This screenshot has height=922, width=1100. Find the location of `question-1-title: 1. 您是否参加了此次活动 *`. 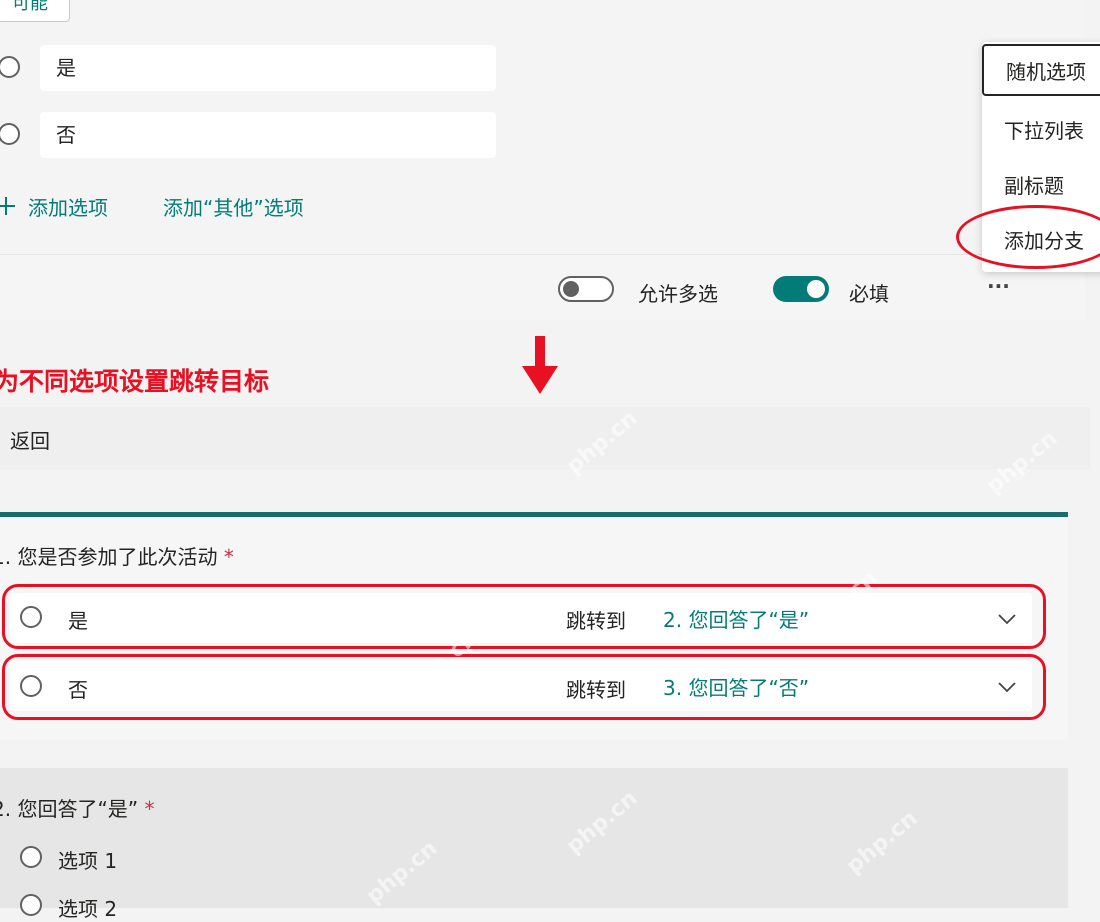

question-1-title: 1. 您是否参加了此次活动 * is located at coordinates (117, 555).